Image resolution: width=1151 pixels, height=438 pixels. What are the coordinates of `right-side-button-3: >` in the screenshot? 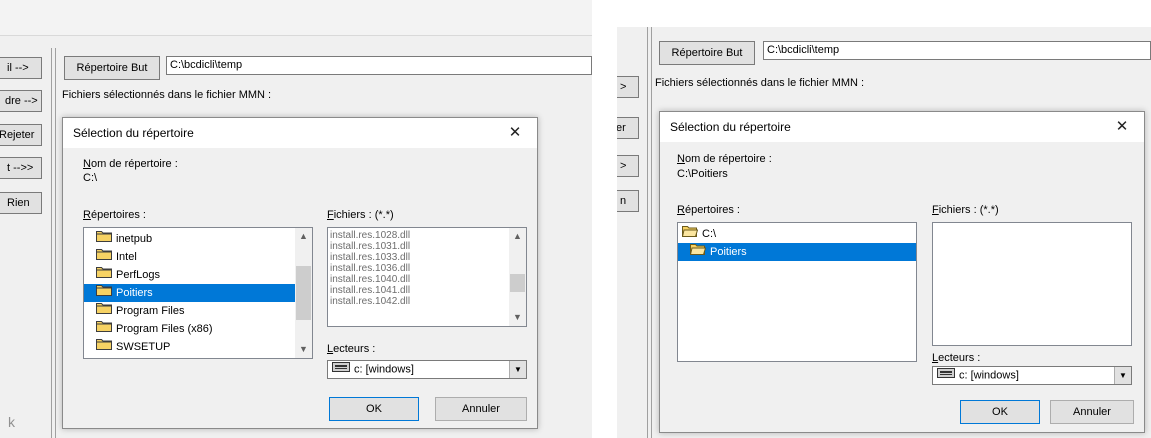 It's located at (628, 166).